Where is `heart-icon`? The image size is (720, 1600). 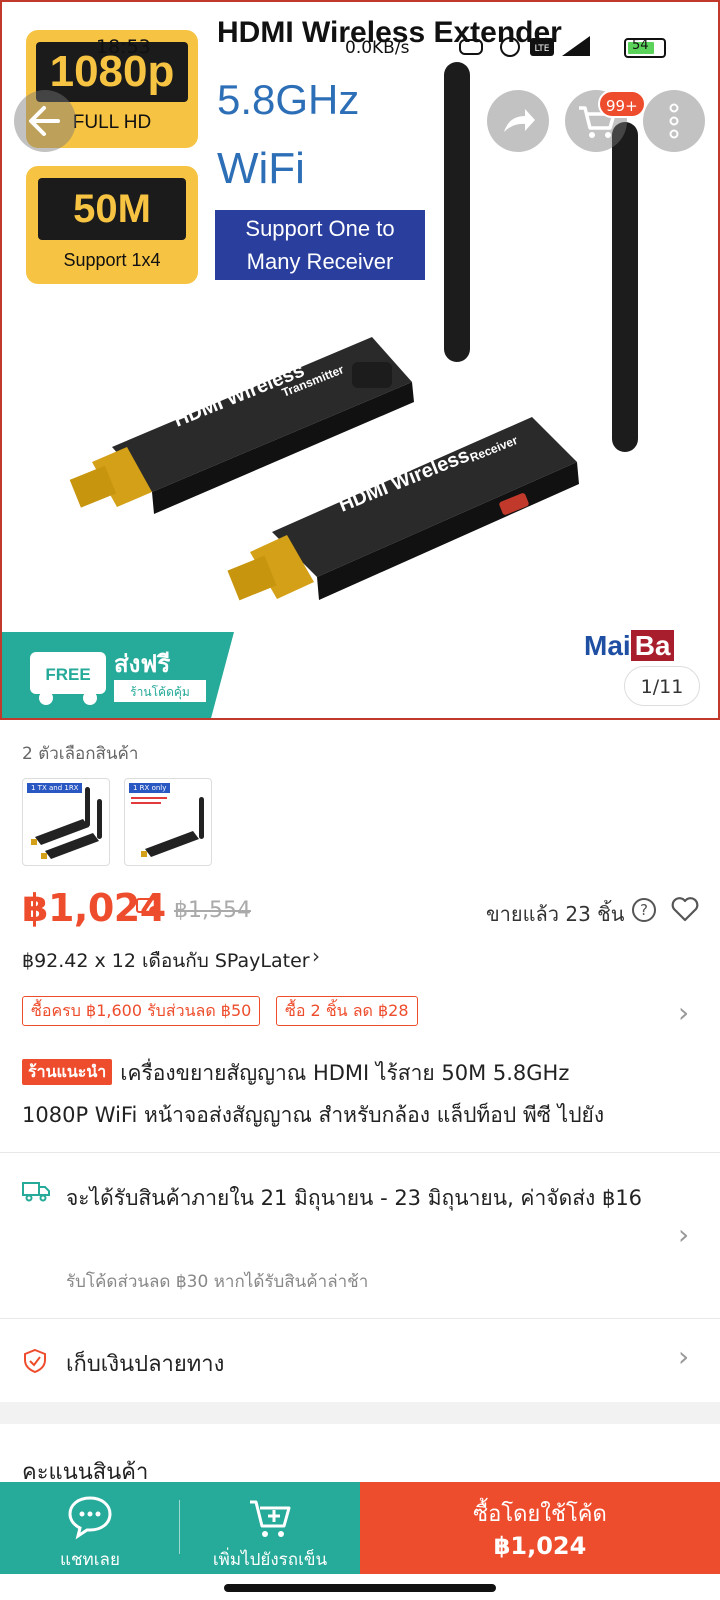 heart-icon is located at coordinates (685, 909).